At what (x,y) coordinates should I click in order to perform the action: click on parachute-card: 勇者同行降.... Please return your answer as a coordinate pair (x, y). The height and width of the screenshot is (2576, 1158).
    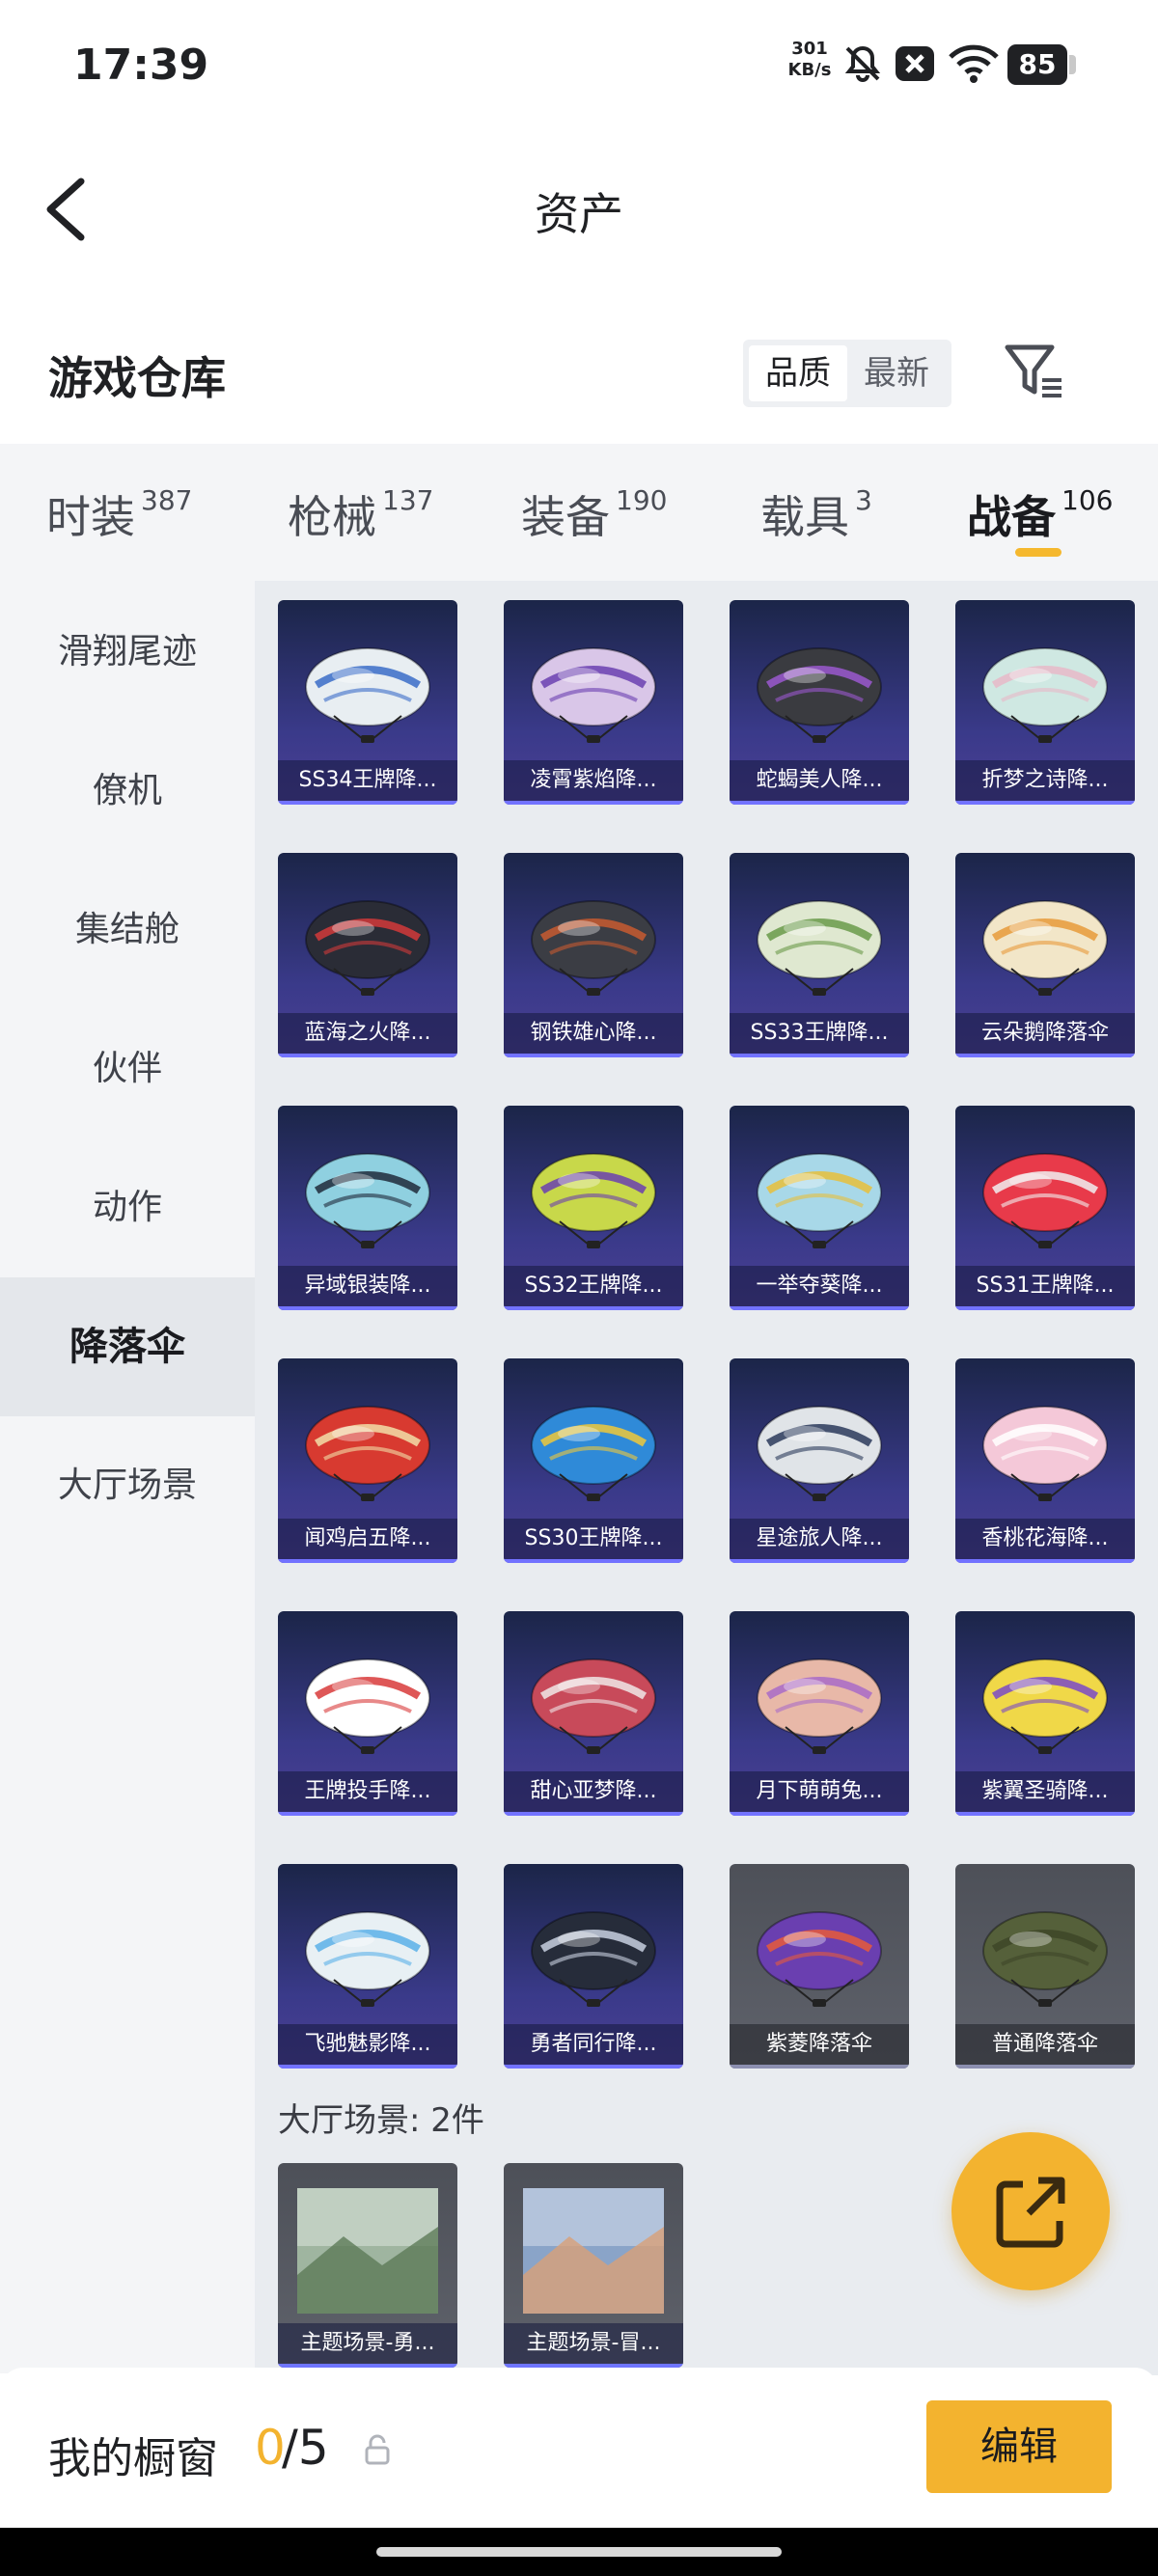
    Looking at the image, I should click on (593, 1966).